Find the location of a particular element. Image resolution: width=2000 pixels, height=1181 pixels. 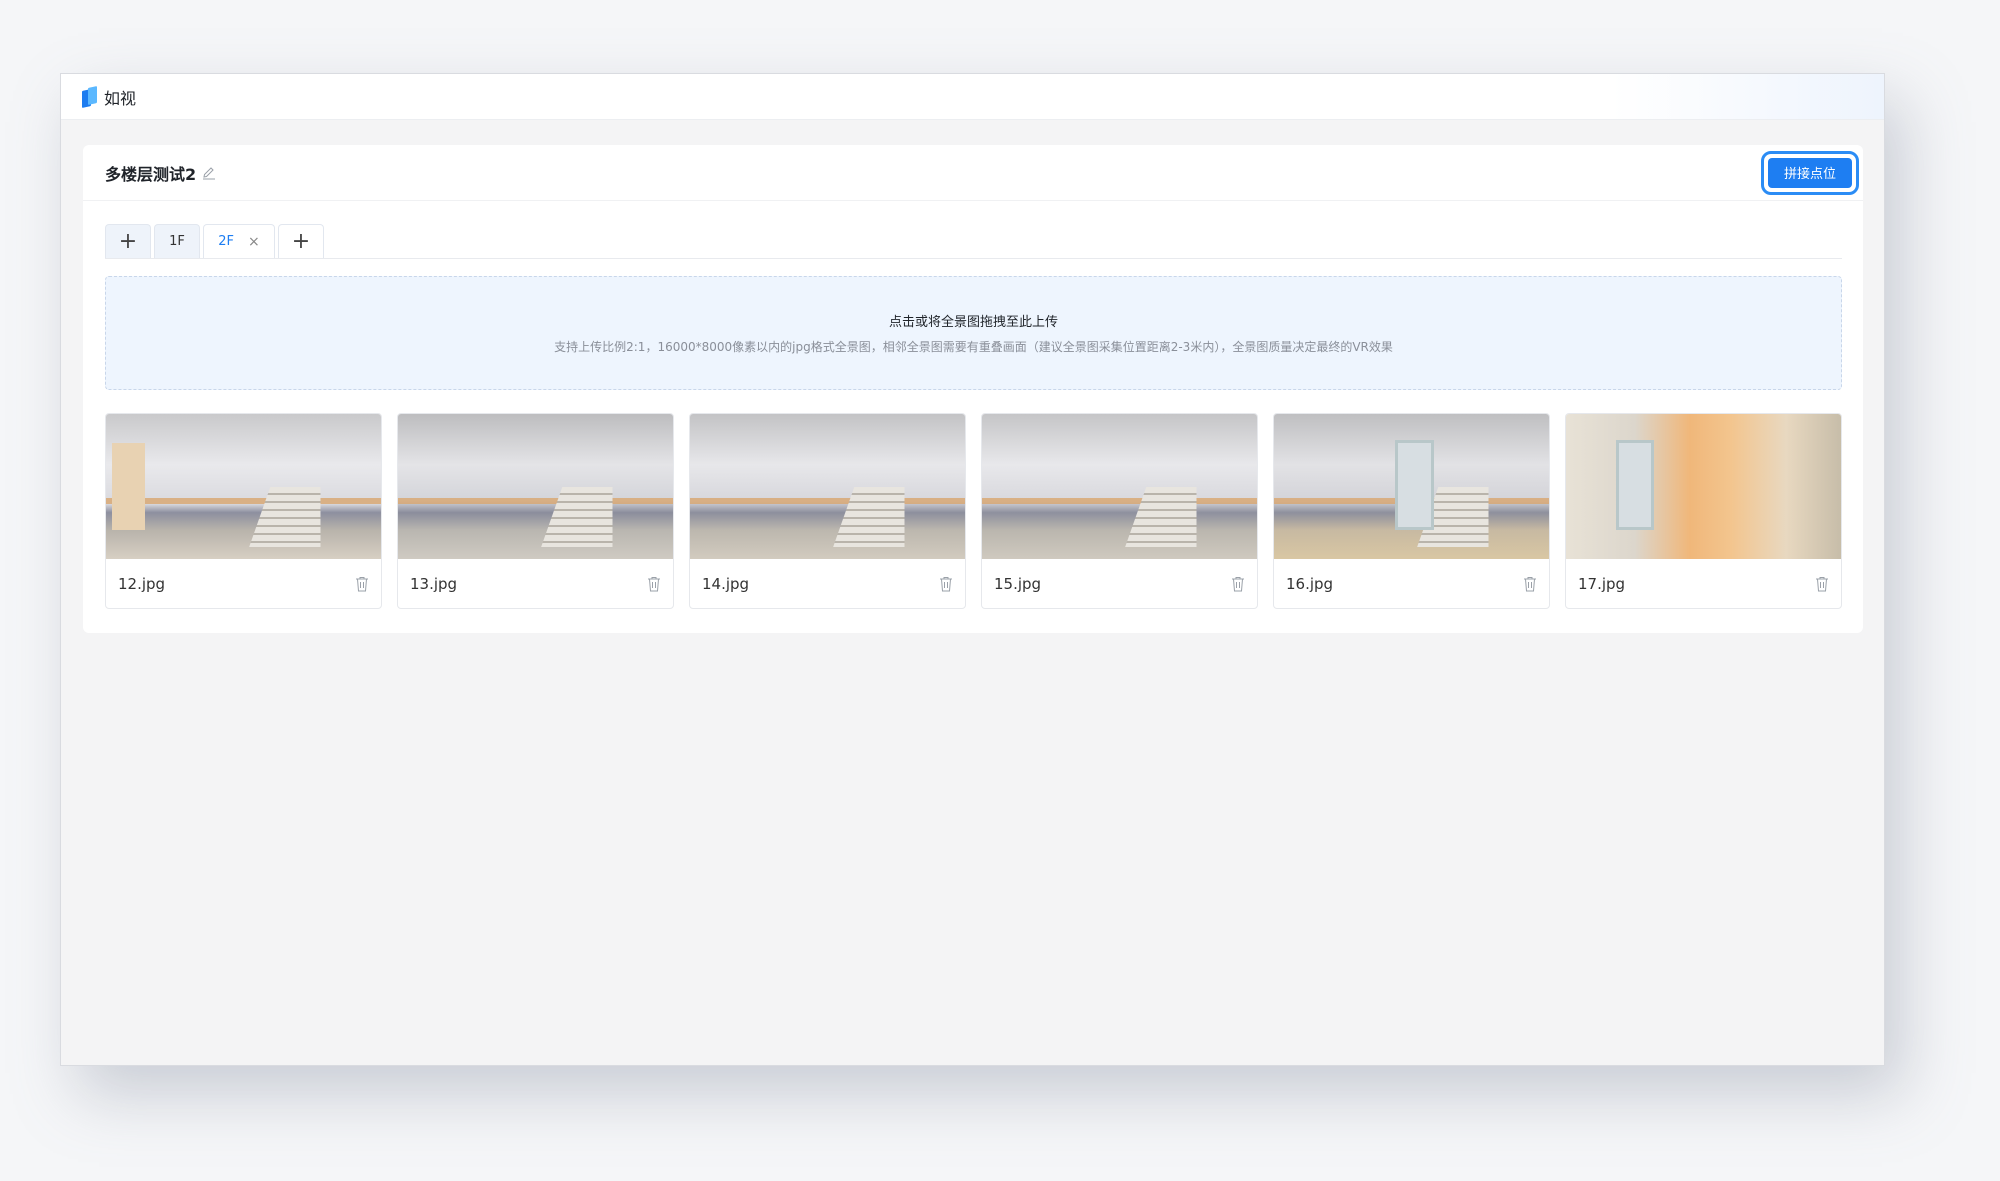

photo-filename: 17.jpg is located at coordinates (1602, 583).